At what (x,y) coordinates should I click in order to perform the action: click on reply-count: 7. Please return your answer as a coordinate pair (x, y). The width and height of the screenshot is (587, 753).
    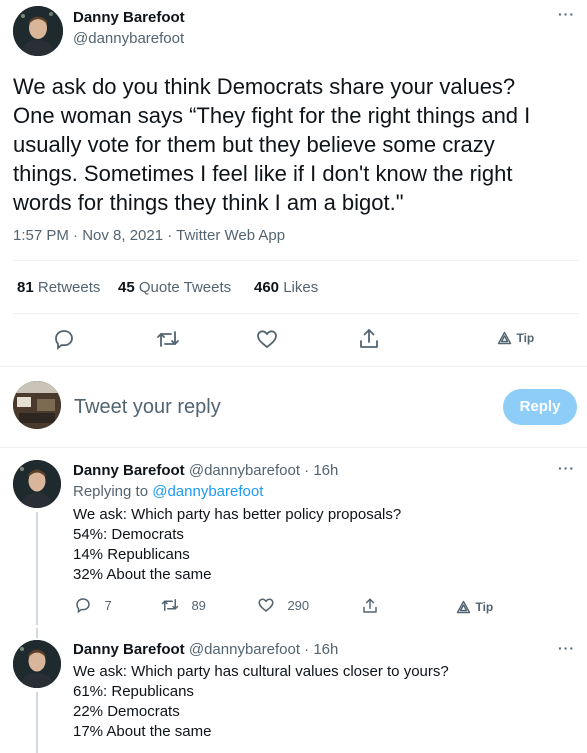
    Looking at the image, I should click on (108, 605).